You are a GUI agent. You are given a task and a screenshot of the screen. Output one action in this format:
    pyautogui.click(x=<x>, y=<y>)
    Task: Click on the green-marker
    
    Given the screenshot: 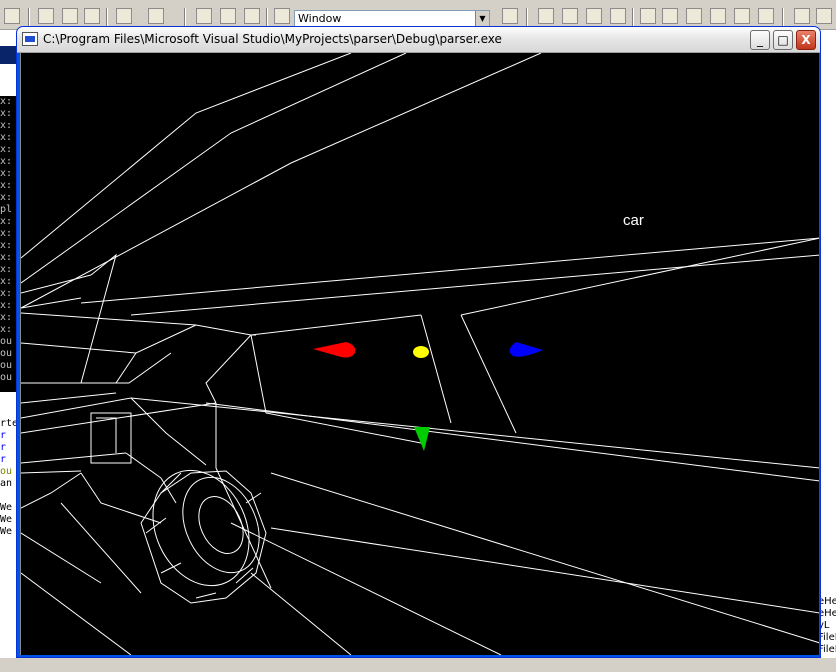 What is the action you would take?
    pyautogui.click(x=422, y=439)
    